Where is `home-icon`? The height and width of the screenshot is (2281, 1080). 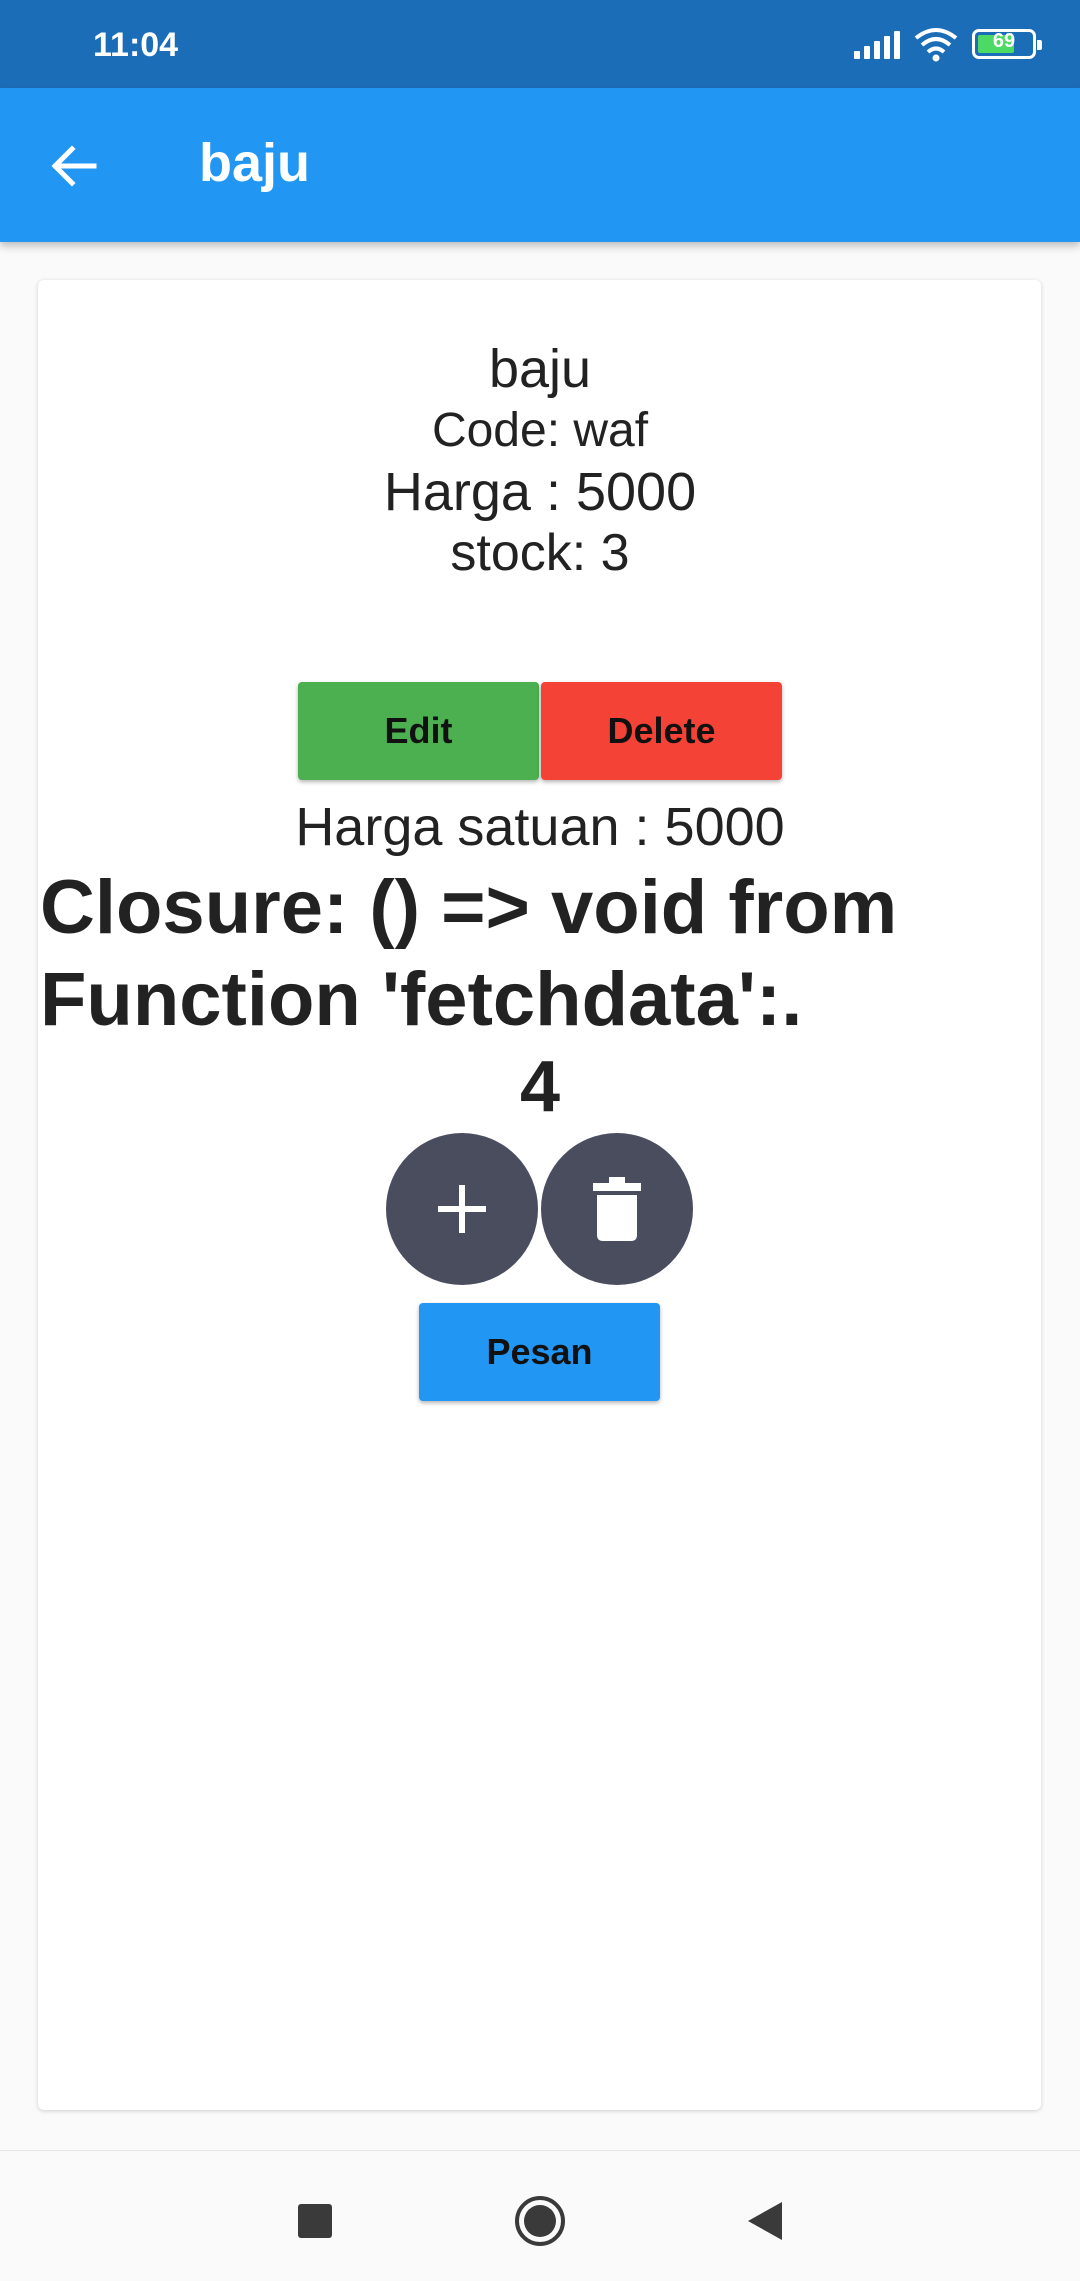 home-icon is located at coordinates (540, 2221).